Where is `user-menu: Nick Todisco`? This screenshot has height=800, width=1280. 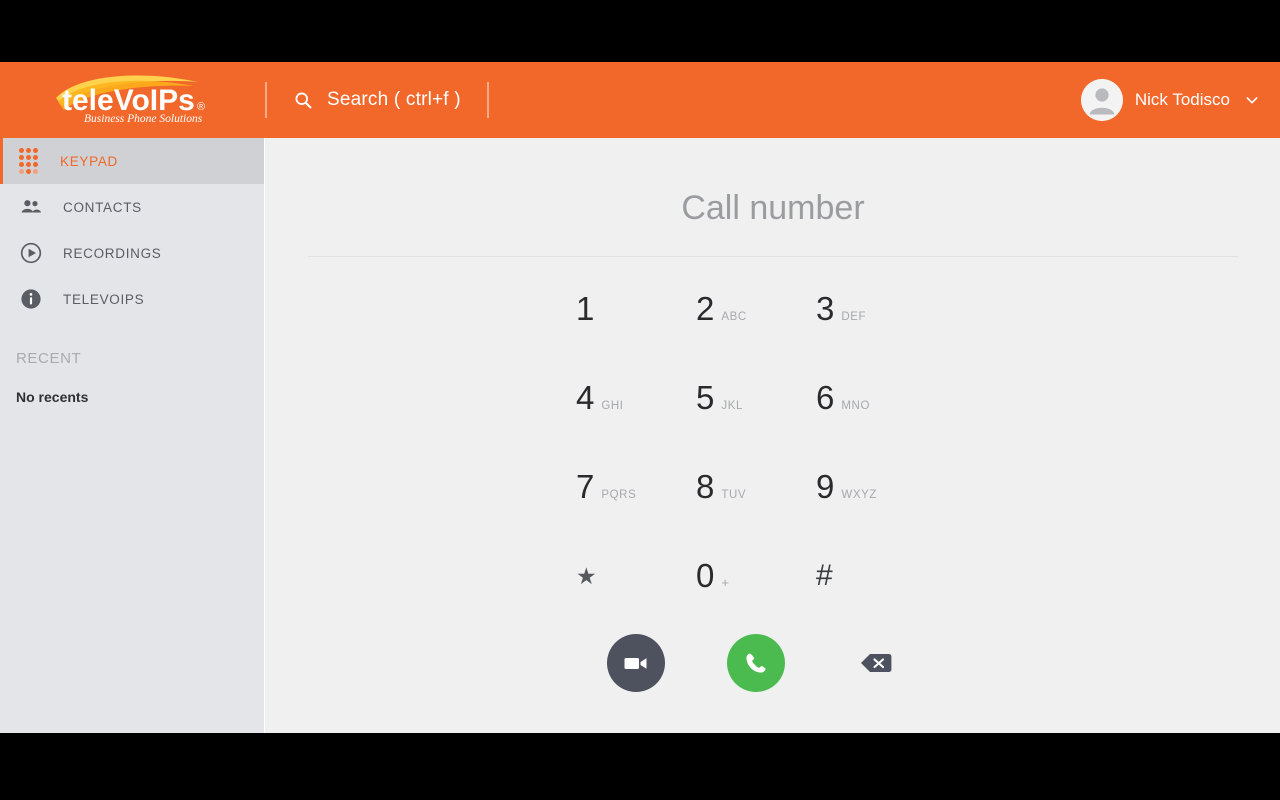 user-menu: Nick Todisco is located at coordinates (1180, 100).